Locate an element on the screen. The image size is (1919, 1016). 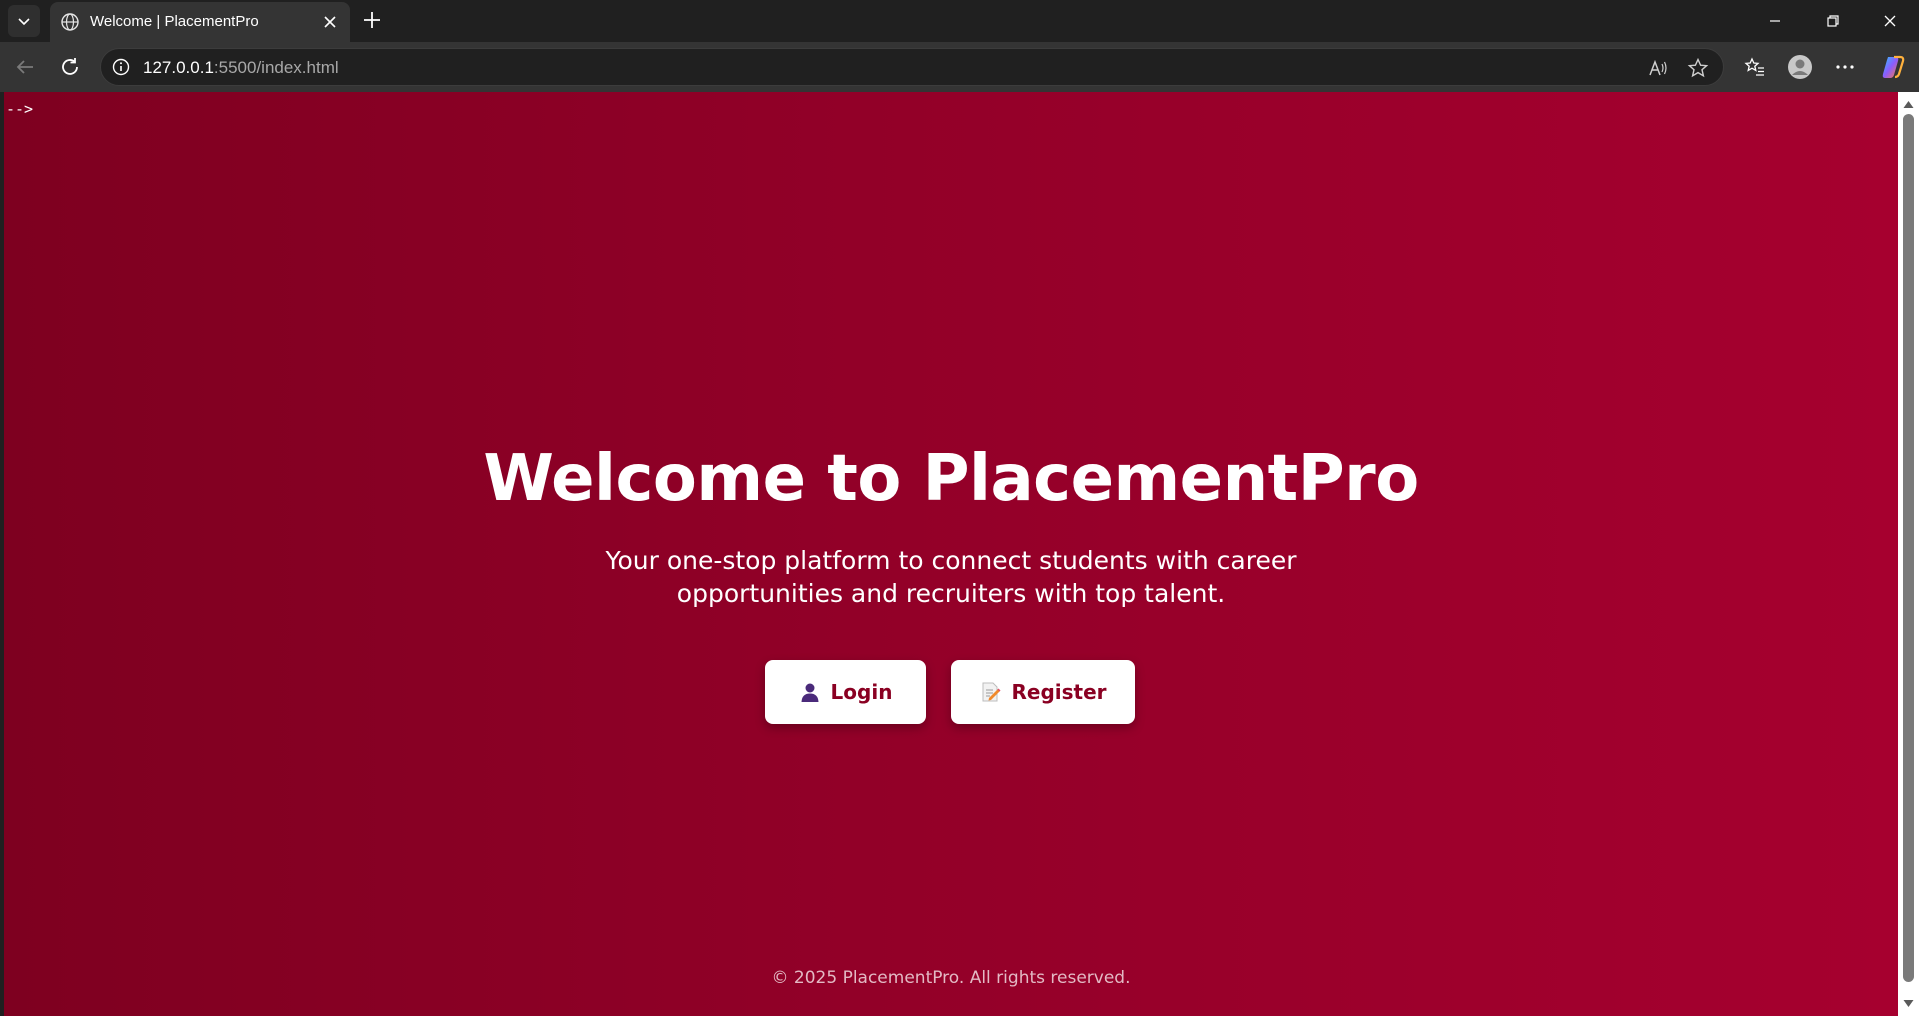
scroll-up-arrow-icon is located at coordinates (1908, 104).